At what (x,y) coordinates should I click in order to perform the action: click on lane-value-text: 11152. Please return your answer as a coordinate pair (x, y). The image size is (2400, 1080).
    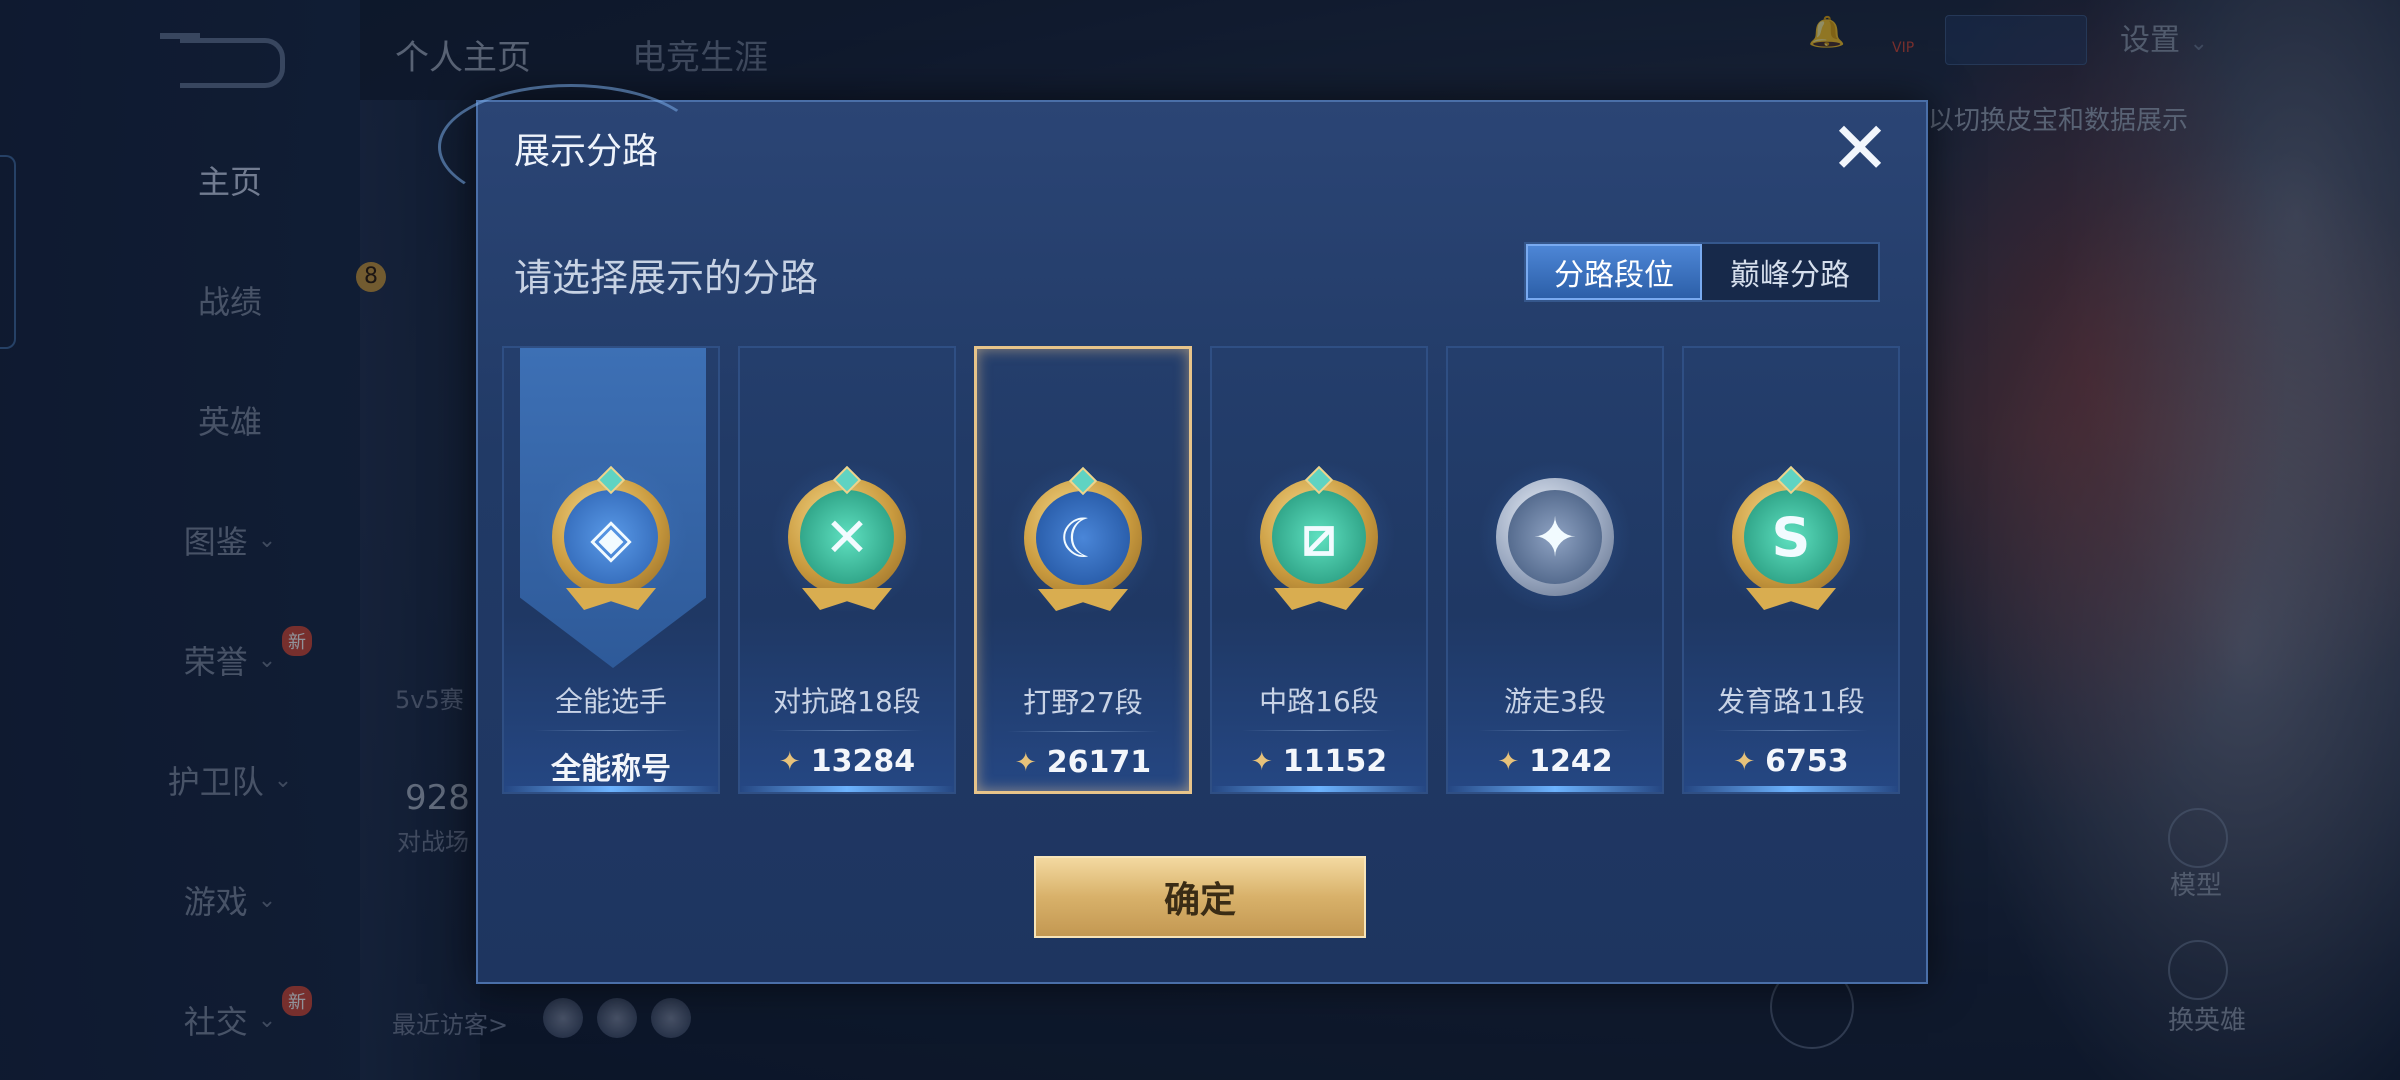
    Looking at the image, I should click on (1335, 761).